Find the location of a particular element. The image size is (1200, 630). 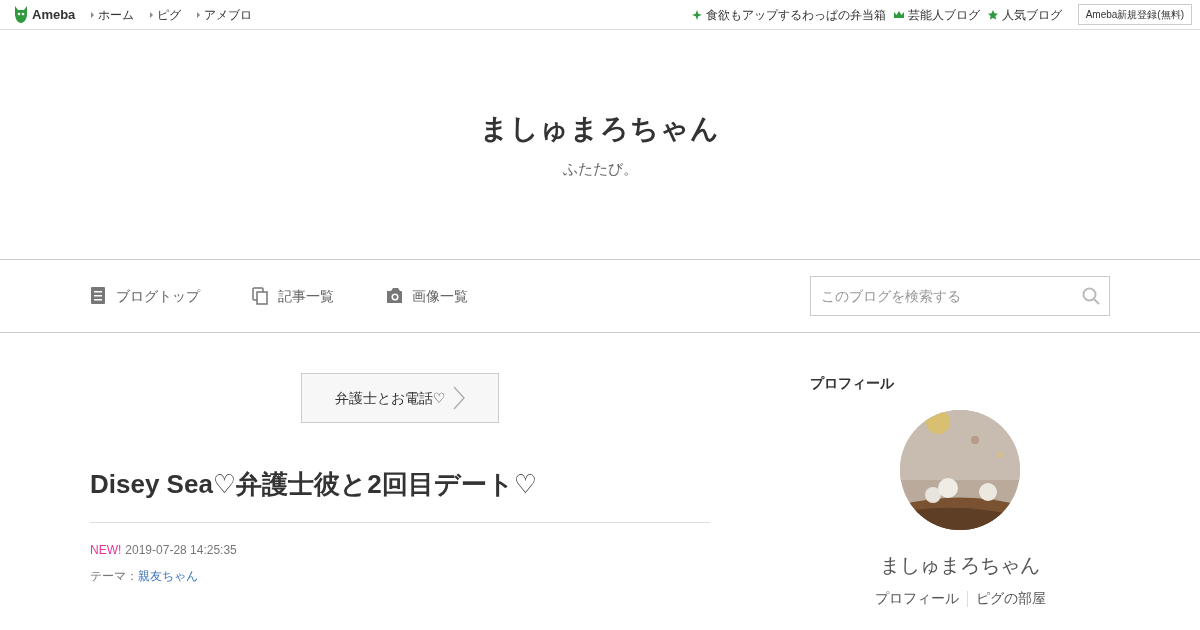

profile-name: ましゅまろちゃん is located at coordinates (960, 565).